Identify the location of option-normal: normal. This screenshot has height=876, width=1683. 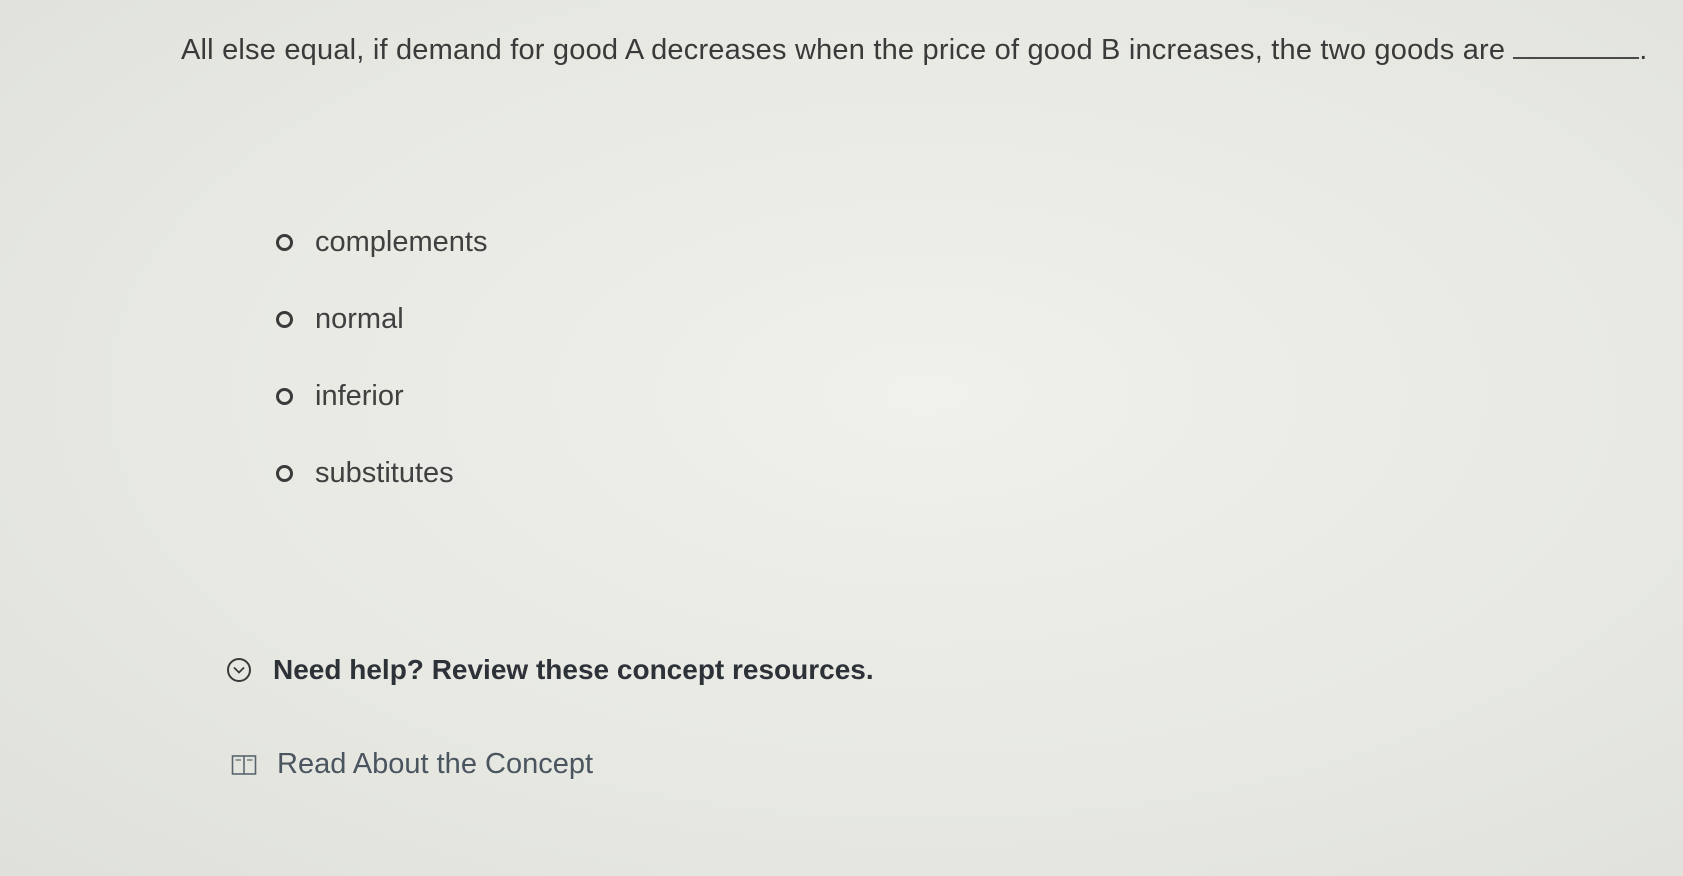
(381, 319).